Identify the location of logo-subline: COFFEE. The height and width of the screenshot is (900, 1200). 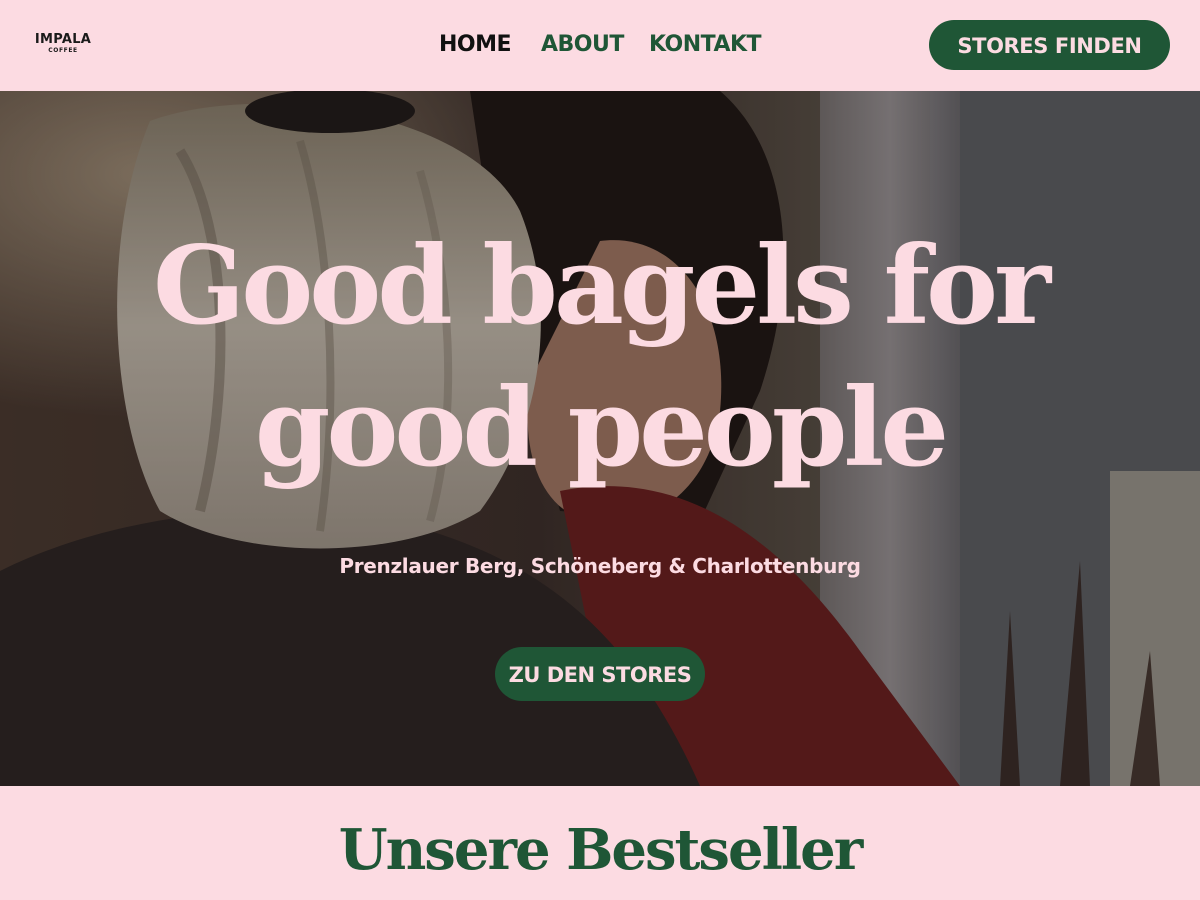
(63, 50).